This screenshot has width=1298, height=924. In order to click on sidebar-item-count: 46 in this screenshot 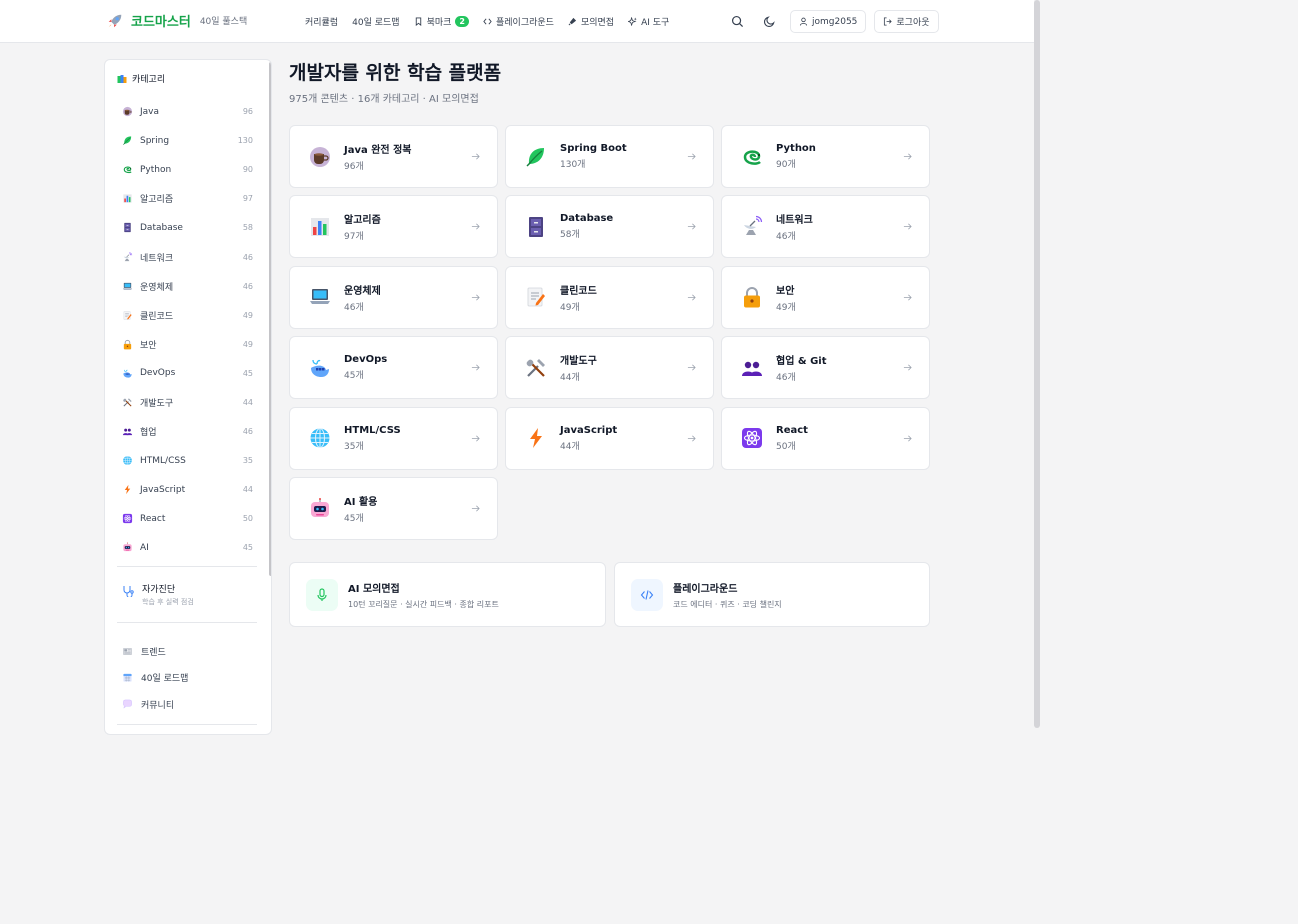, I will do `click(247, 286)`.